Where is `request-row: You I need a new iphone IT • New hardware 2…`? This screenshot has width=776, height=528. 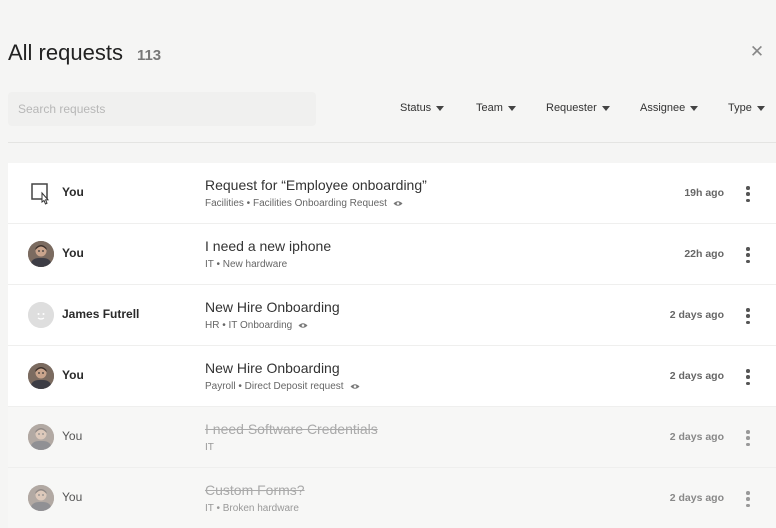
request-row: You I need a new iphone IT • New hardware 2… is located at coordinates (392, 254).